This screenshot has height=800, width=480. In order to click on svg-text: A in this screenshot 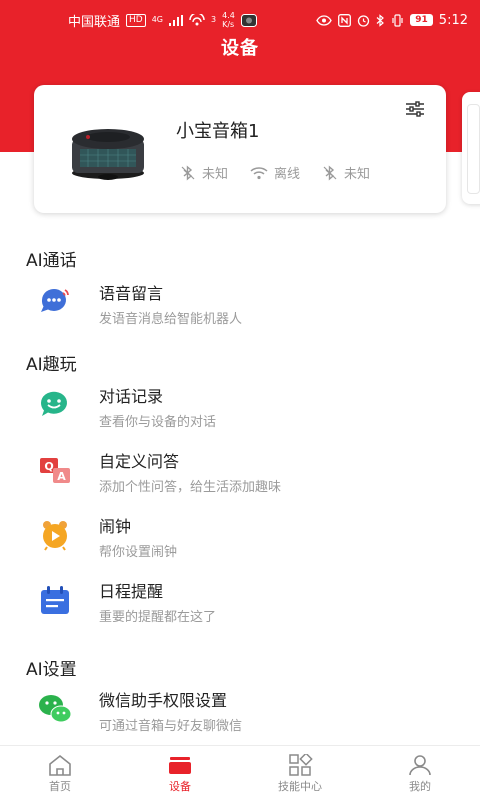, I will do `click(61, 476)`.